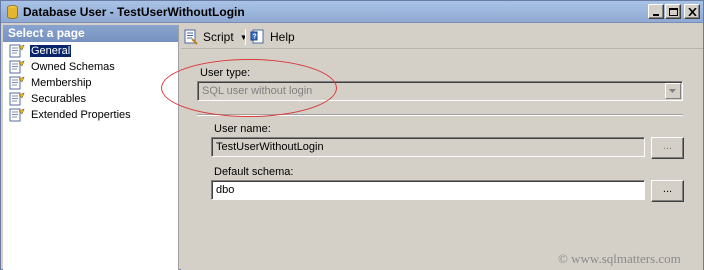 The width and height of the screenshot is (704, 270). Describe the element at coordinates (59, 99) in the screenshot. I see `sidebar-item-label: Securables` at that location.